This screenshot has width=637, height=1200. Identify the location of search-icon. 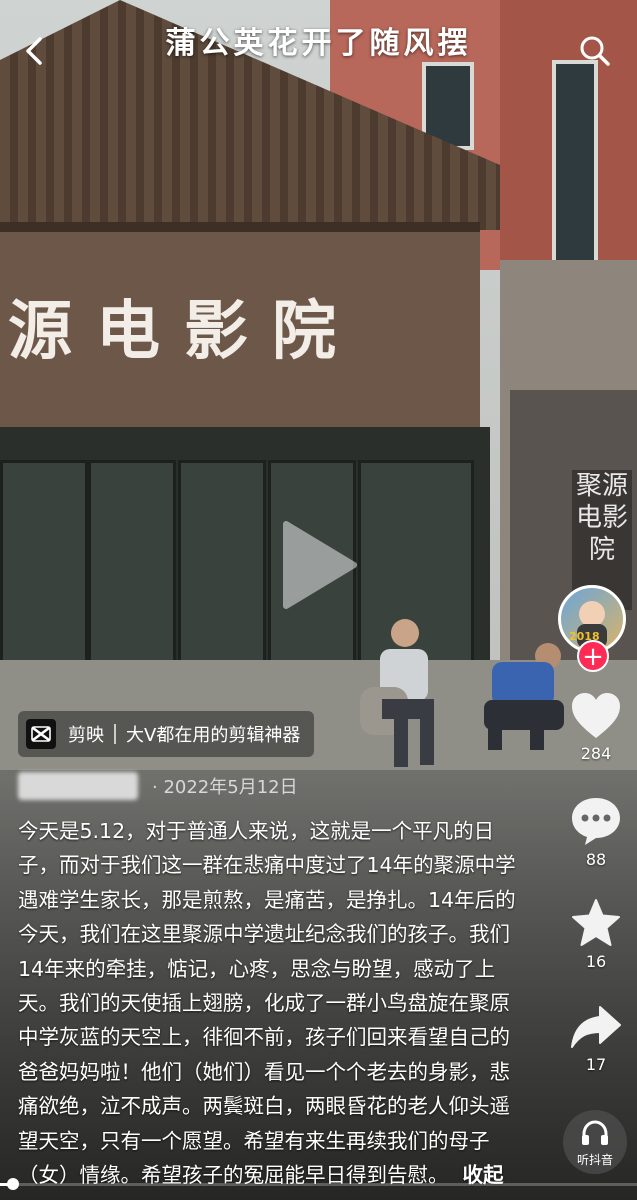
(595, 51).